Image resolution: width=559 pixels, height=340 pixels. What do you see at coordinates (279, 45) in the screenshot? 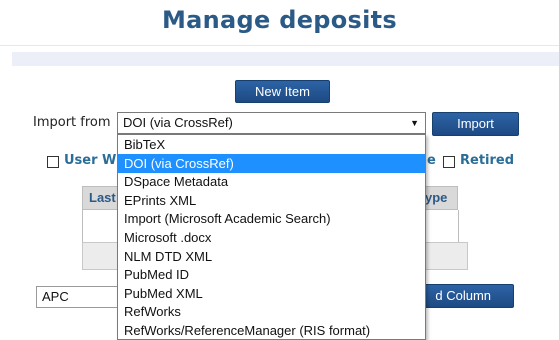
I see `title-divider` at bounding box center [279, 45].